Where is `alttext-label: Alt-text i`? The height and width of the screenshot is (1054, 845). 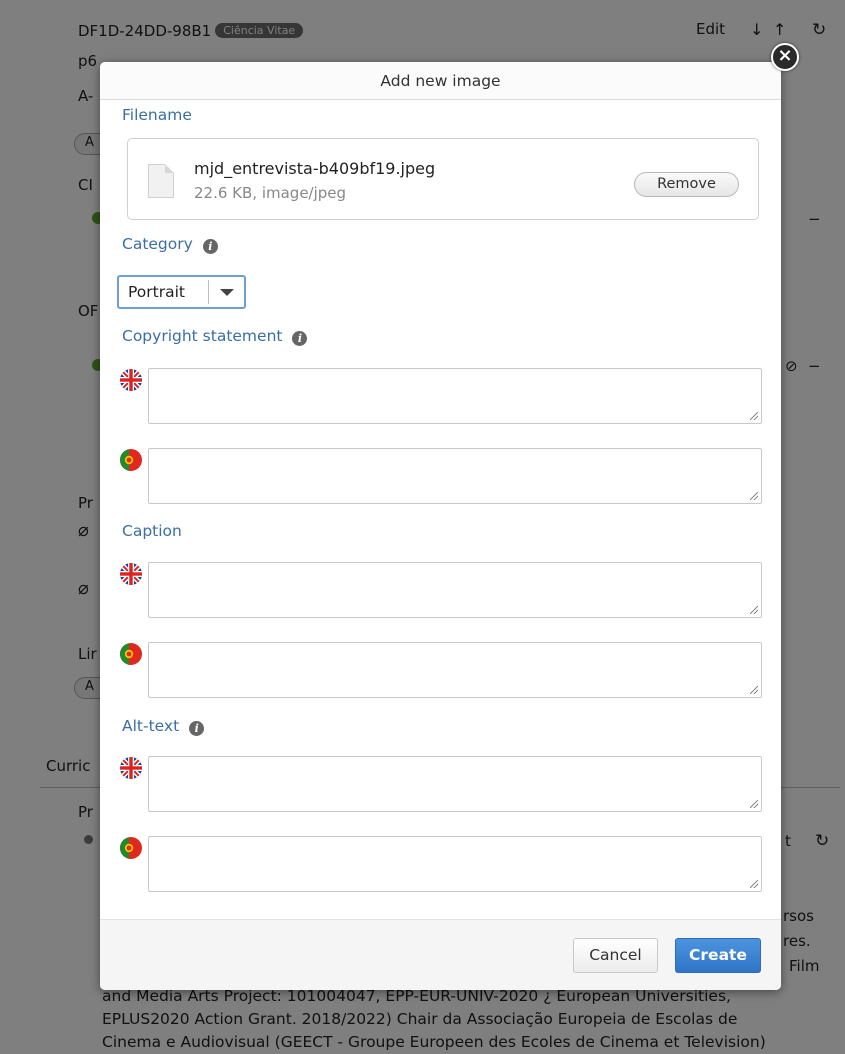 alttext-label: Alt-text i is located at coordinates (163, 726).